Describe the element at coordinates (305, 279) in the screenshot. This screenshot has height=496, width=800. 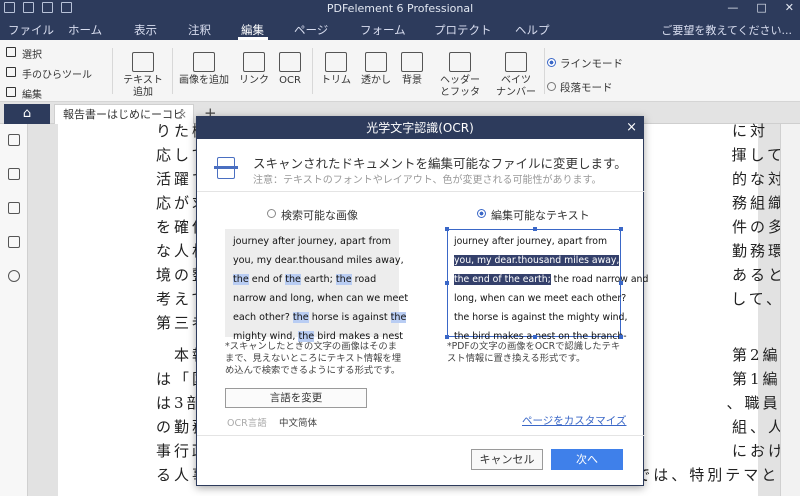
I see `highlighted-line: the end of the earth; the road` at that location.